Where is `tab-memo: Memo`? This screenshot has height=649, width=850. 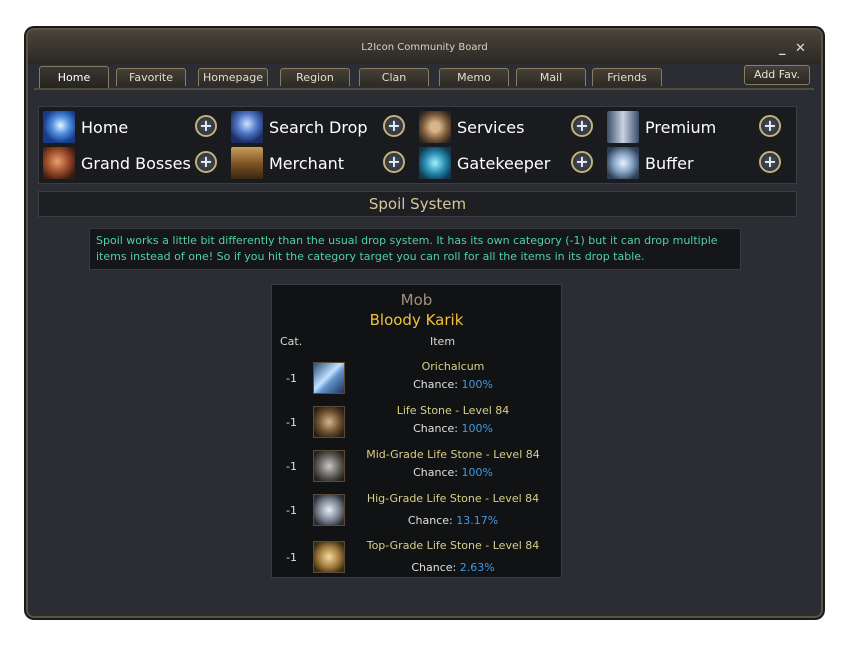
tab-memo: Memo is located at coordinates (474, 77).